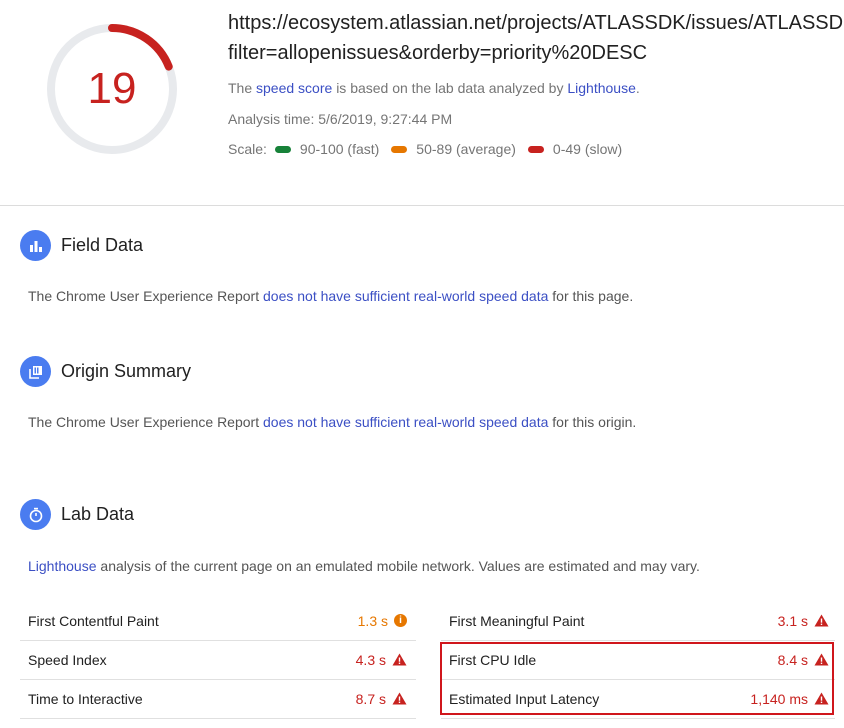 Image resolution: width=844 pixels, height=728 pixels. I want to click on slow-pill-icon, so click(535, 149).